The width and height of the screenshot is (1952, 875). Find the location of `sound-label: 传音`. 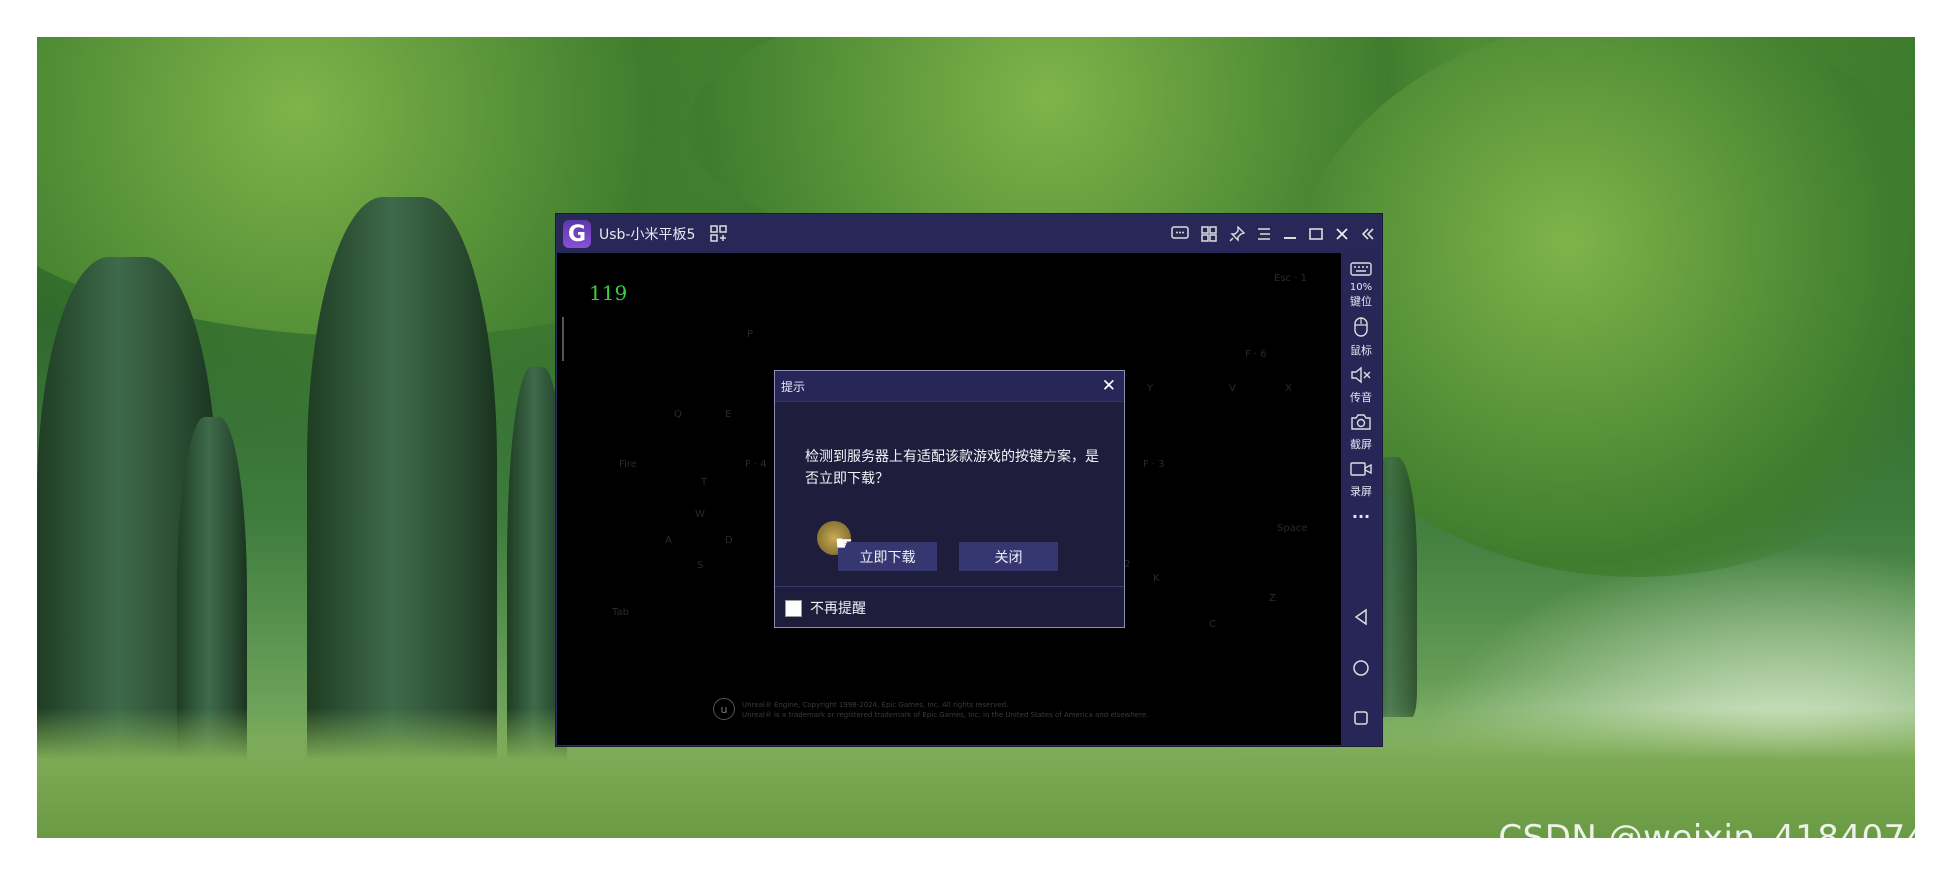

sound-label: 传音 is located at coordinates (1361, 397).